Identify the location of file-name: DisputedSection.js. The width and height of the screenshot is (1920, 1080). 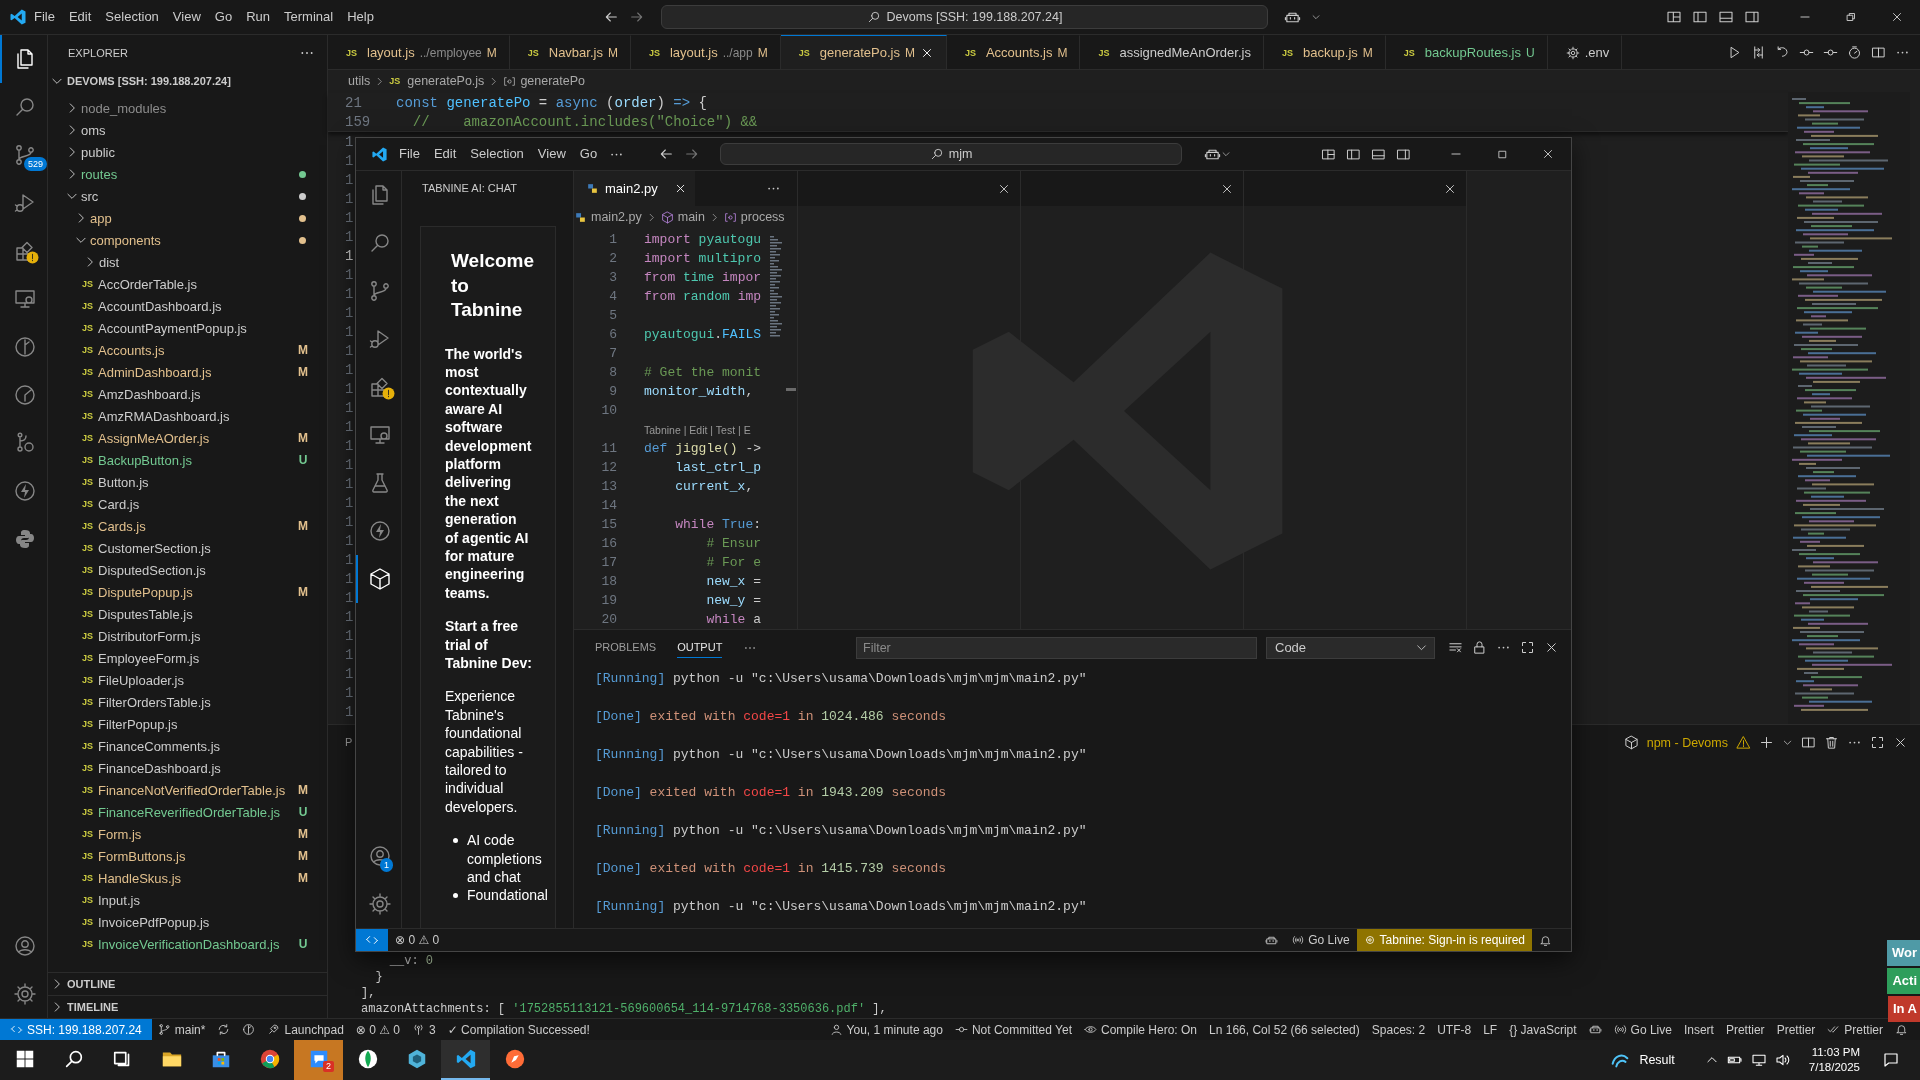
(204, 570).